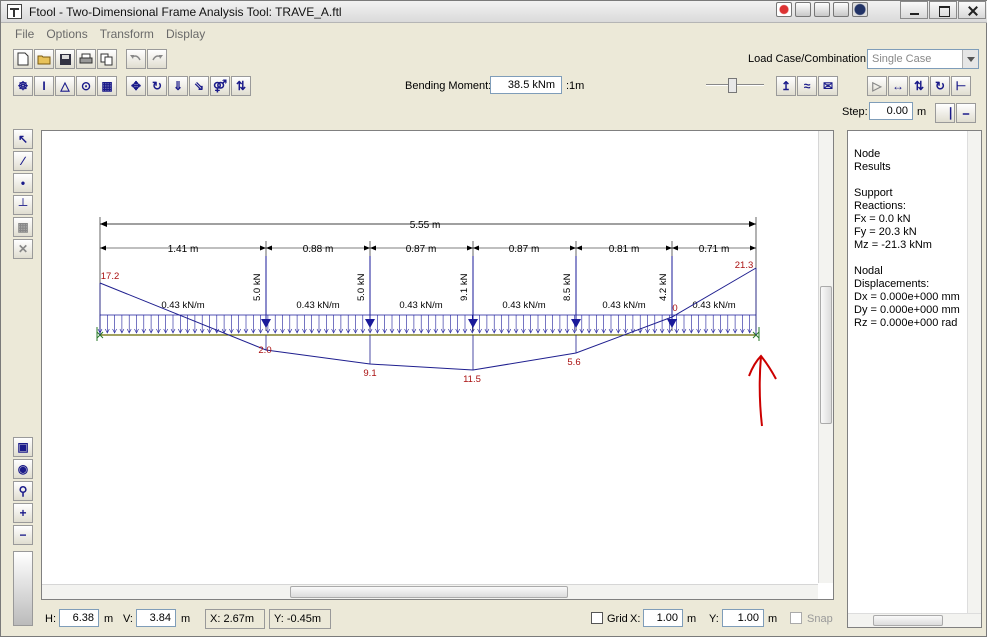  I want to click on scale-slider, so click(735, 85).